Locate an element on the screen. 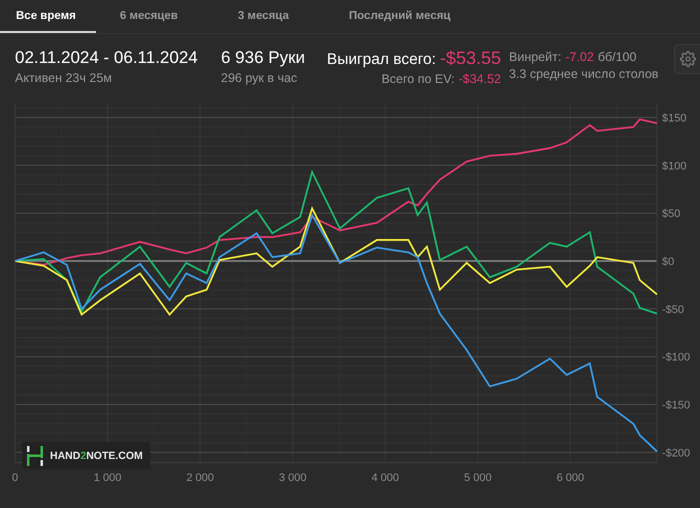 This screenshot has width=700, height=508. y-axis-label: $50 is located at coordinates (671, 214).